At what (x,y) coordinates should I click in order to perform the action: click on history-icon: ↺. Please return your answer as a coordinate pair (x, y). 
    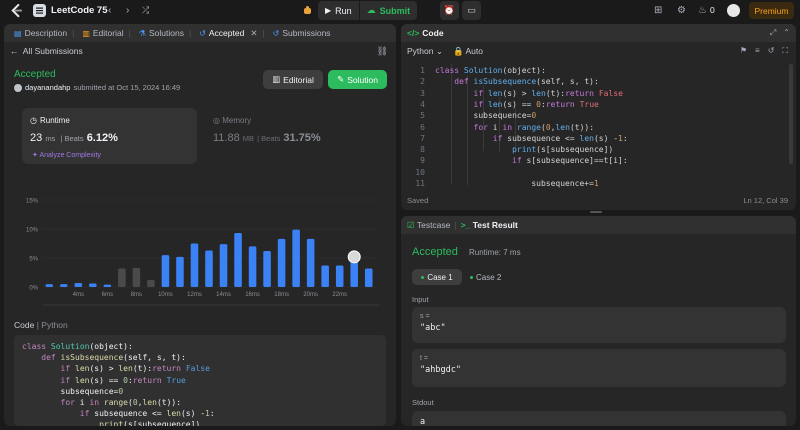
    Looking at the image, I should click on (276, 33).